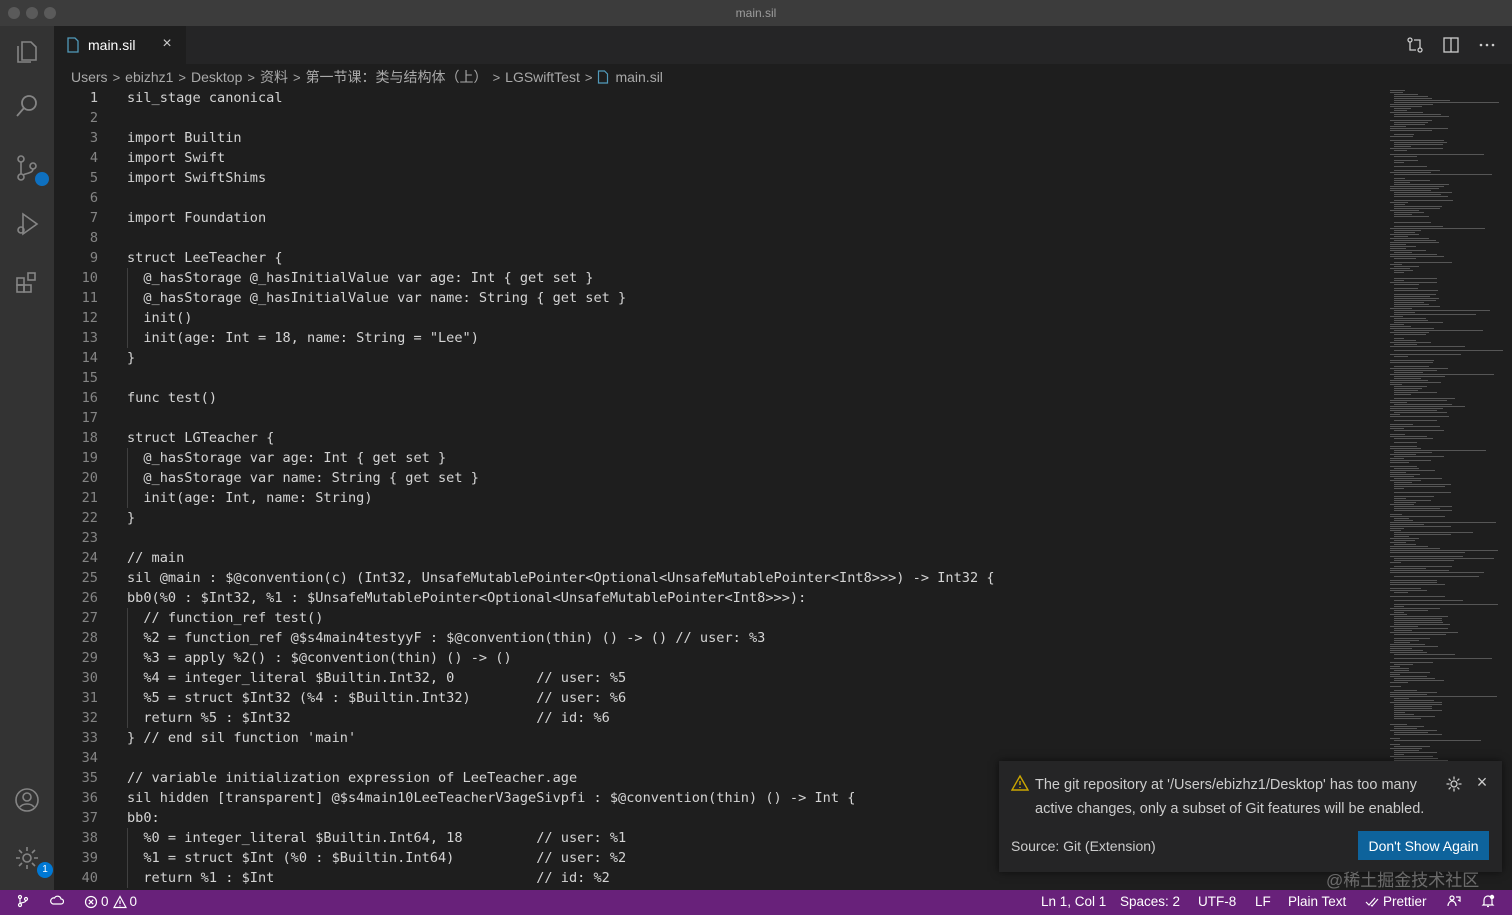 Image resolution: width=1512 pixels, height=915 pixels. What do you see at coordinates (1454, 784) in the screenshot?
I see `gear-icon` at bounding box center [1454, 784].